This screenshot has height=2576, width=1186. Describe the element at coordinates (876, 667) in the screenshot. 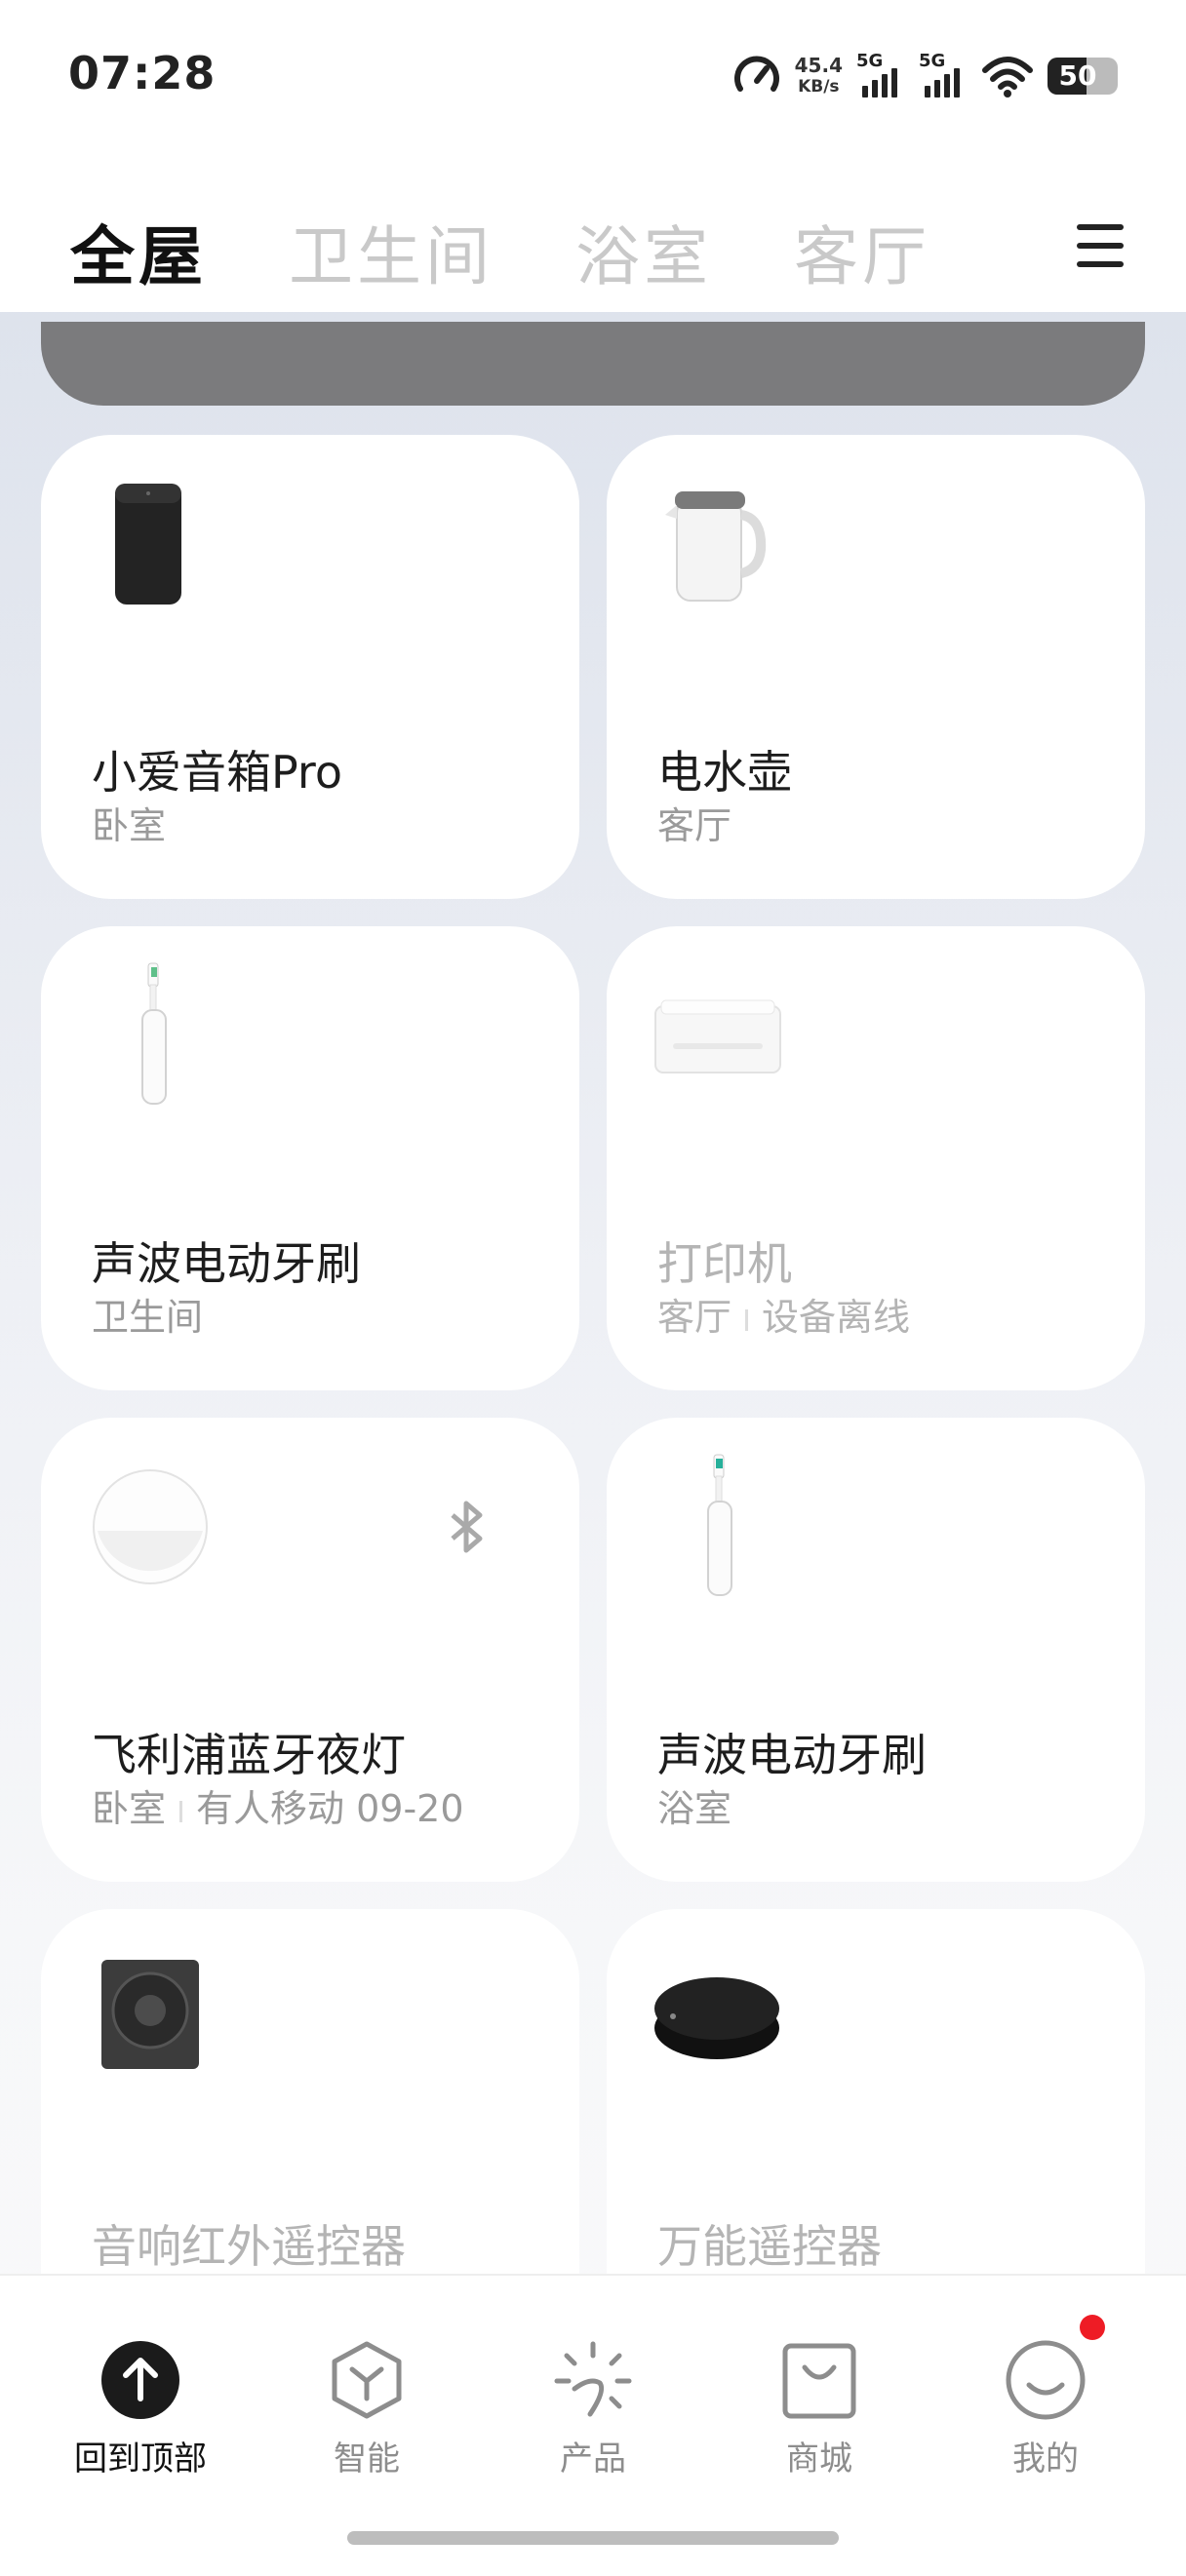

I see `device-card: 电水壶 客厅` at that location.